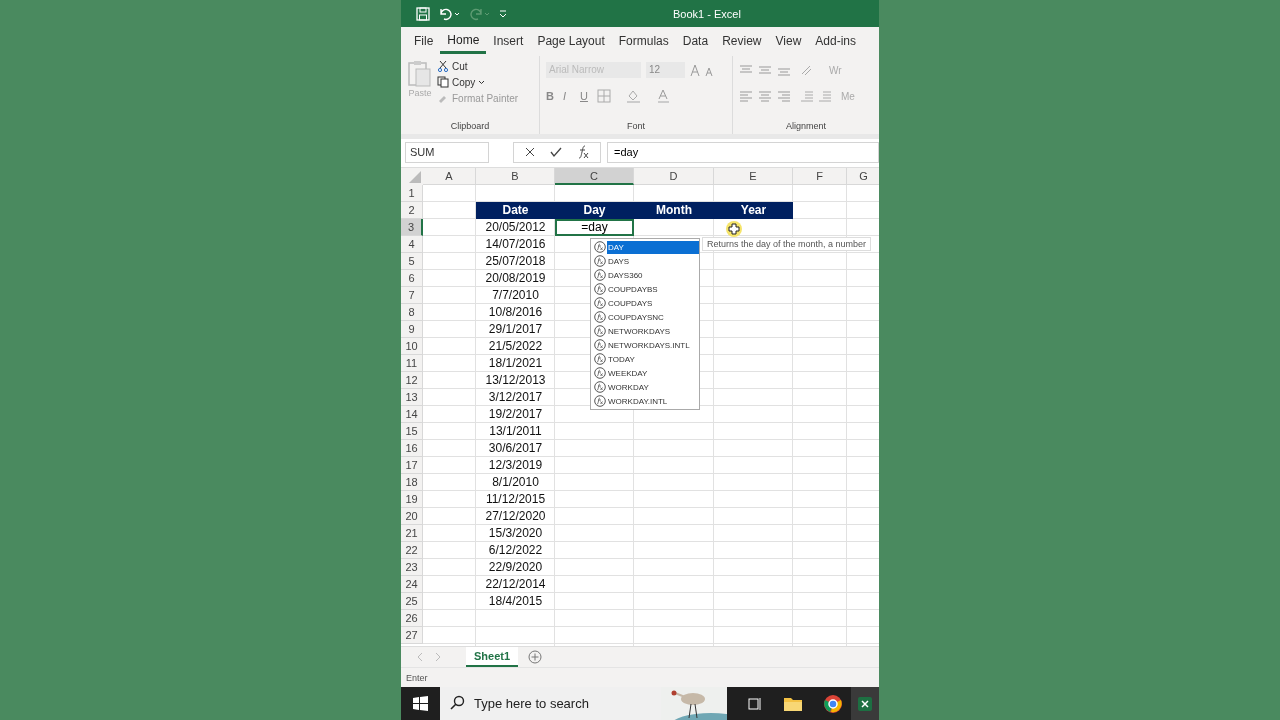 This screenshot has height=720, width=1280. Describe the element at coordinates (753, 210) in the screenshot. I see `table-cell: Year` at that location.